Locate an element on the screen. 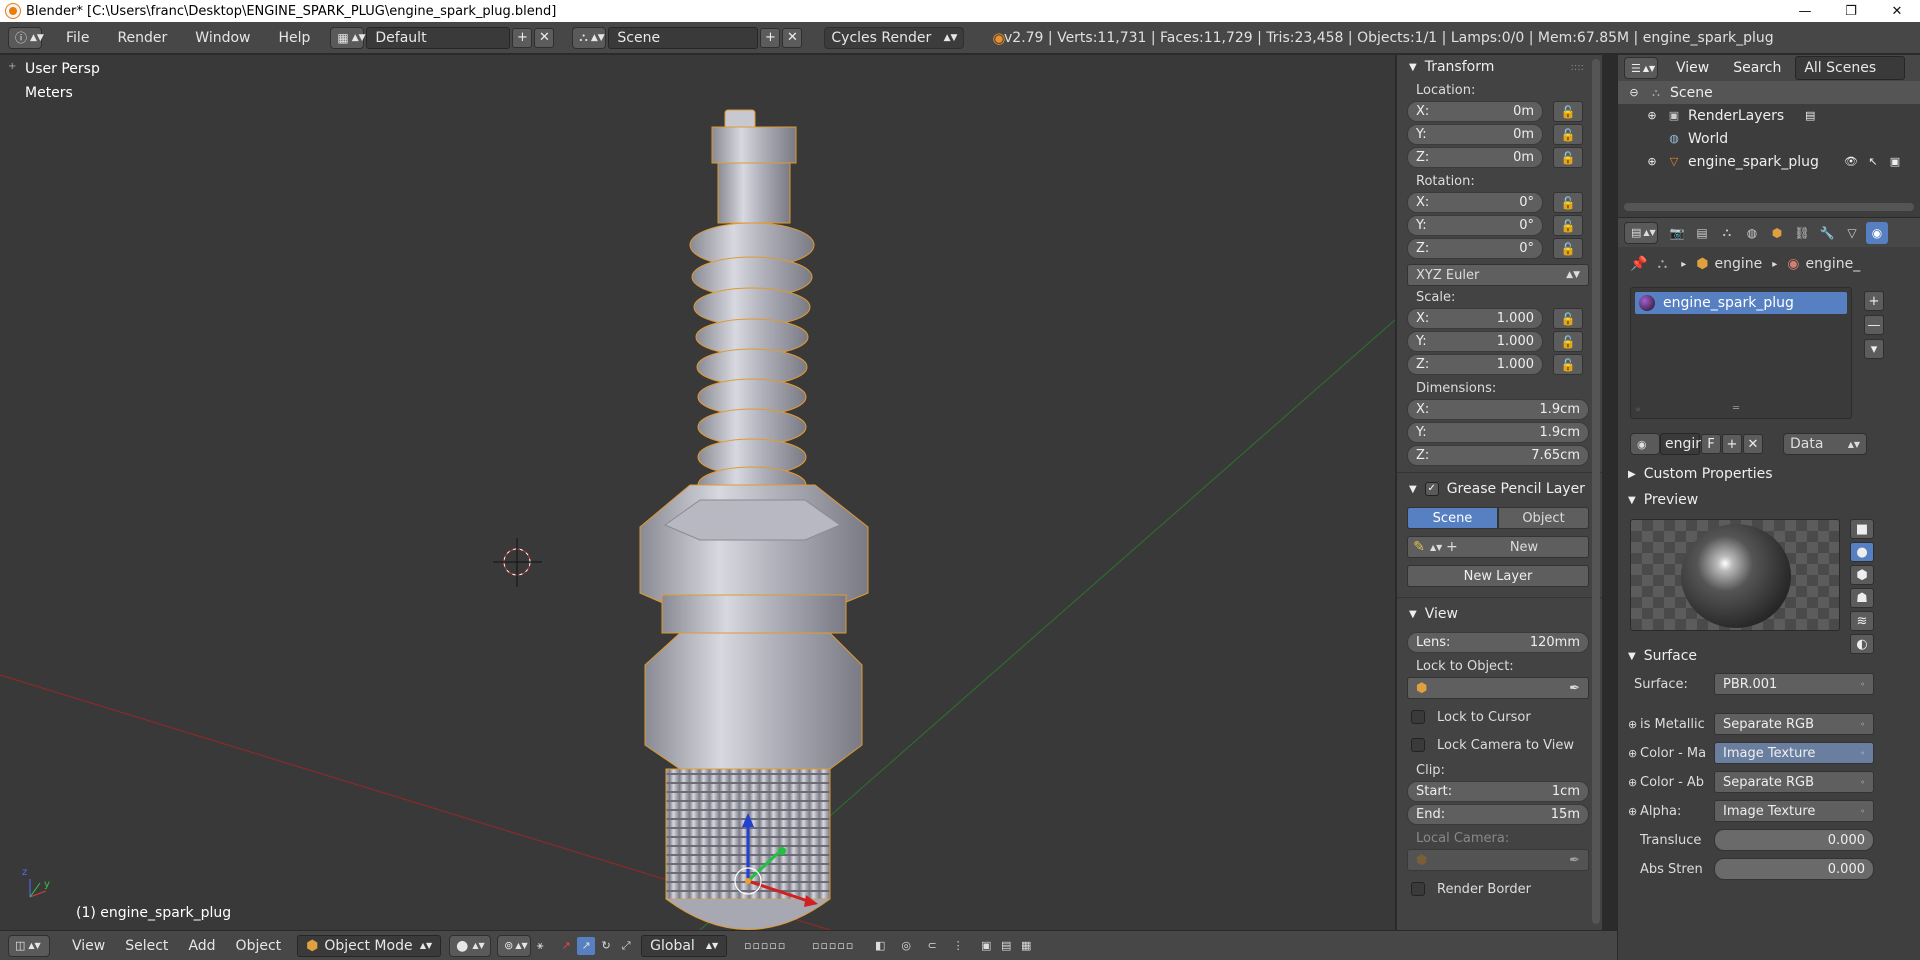  world-tab-icon: ◍ is located at coordinates (1752, 233).